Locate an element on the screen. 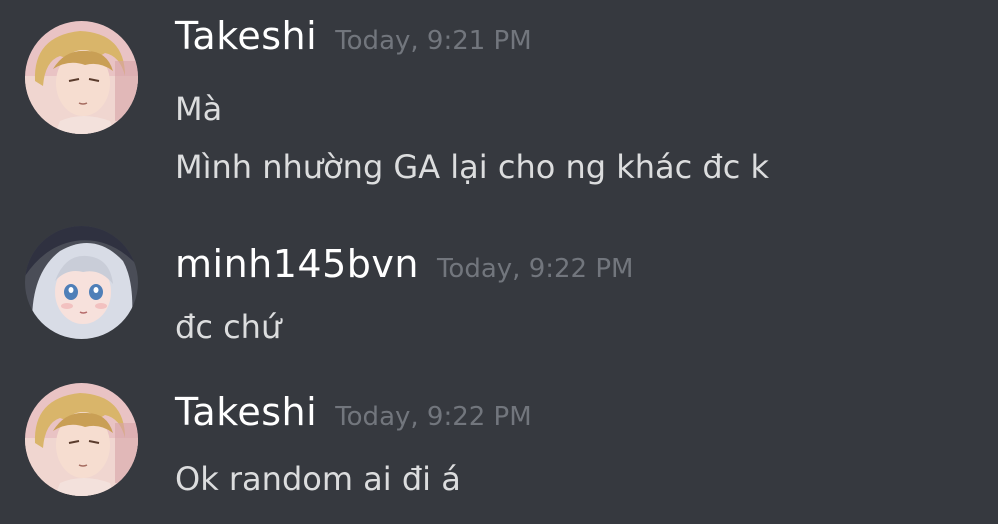 This screenshot has width=998, height=524. timestamp: Today, 9:21 PM is located at coordinates (433, 41).